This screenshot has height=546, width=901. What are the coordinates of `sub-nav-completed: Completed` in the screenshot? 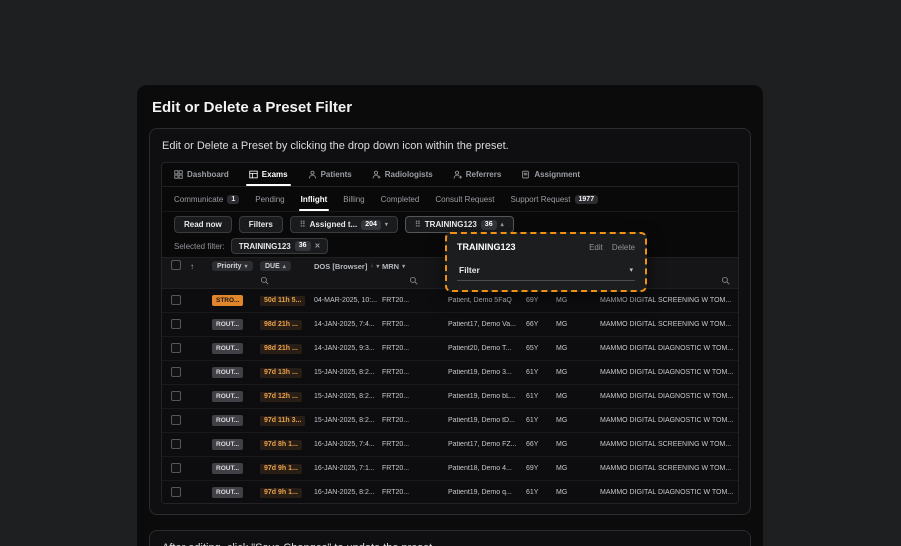 It's located at (400, 199).